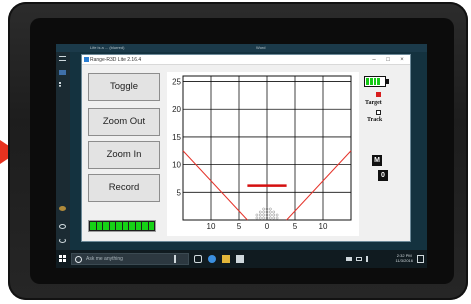  I want to click on y-tick-label: 15, so click(176, 137).